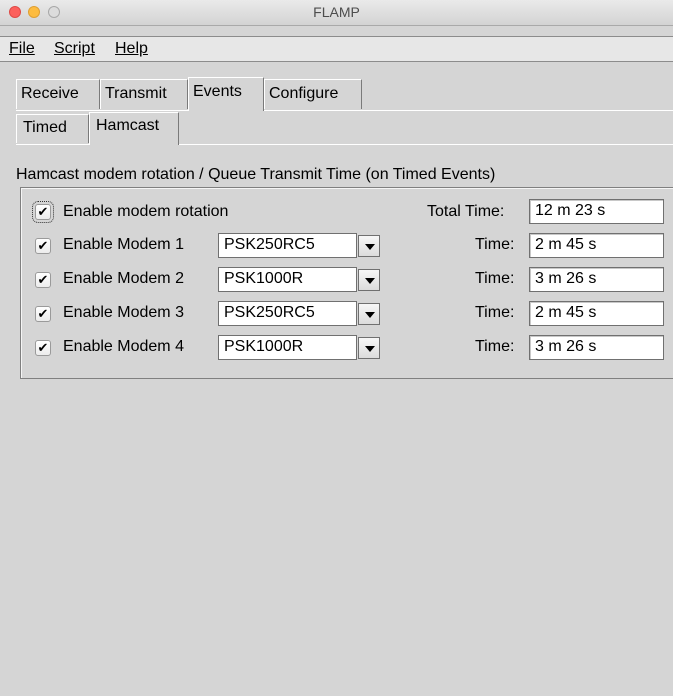 The image size is (673, 696). I want to click on subtab-hamcast: Hamcast, so click(134, 128).